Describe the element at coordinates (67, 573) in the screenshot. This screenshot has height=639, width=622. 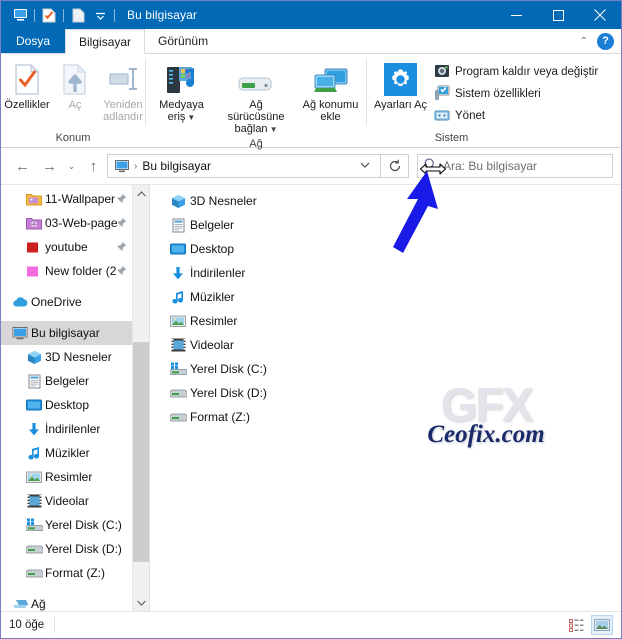
I see `sidebar-item-format-z: Format (Z:)` at that location.